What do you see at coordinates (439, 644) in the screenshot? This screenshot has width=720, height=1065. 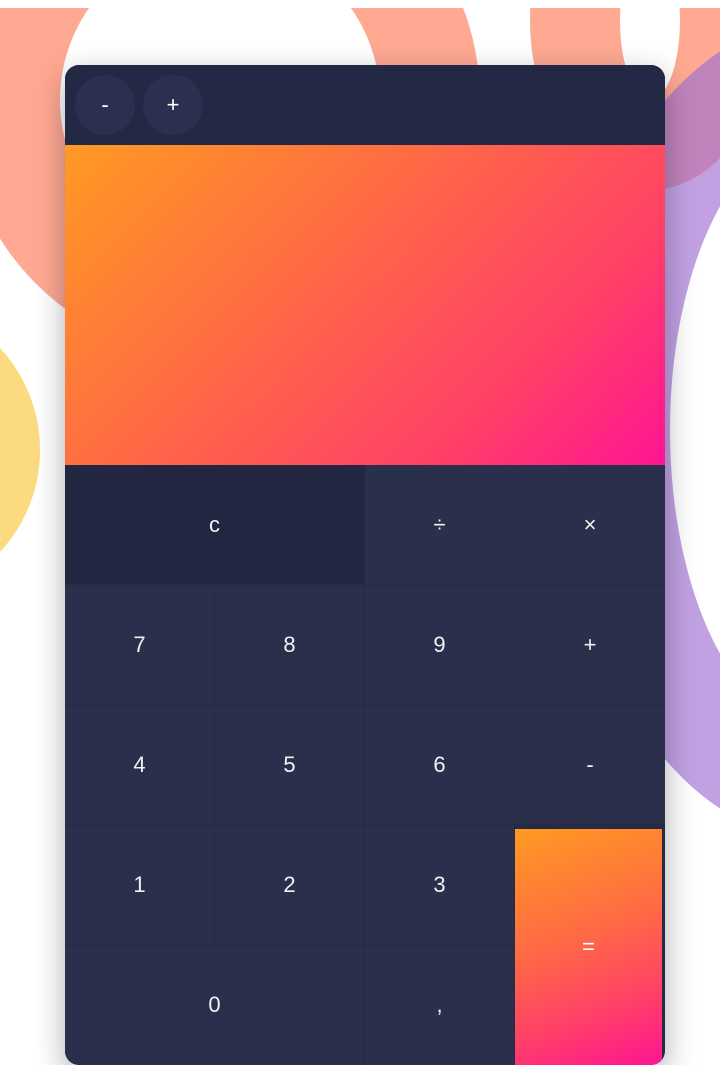 I see `digit-9-button: 9` at bounding box center [439, 644].